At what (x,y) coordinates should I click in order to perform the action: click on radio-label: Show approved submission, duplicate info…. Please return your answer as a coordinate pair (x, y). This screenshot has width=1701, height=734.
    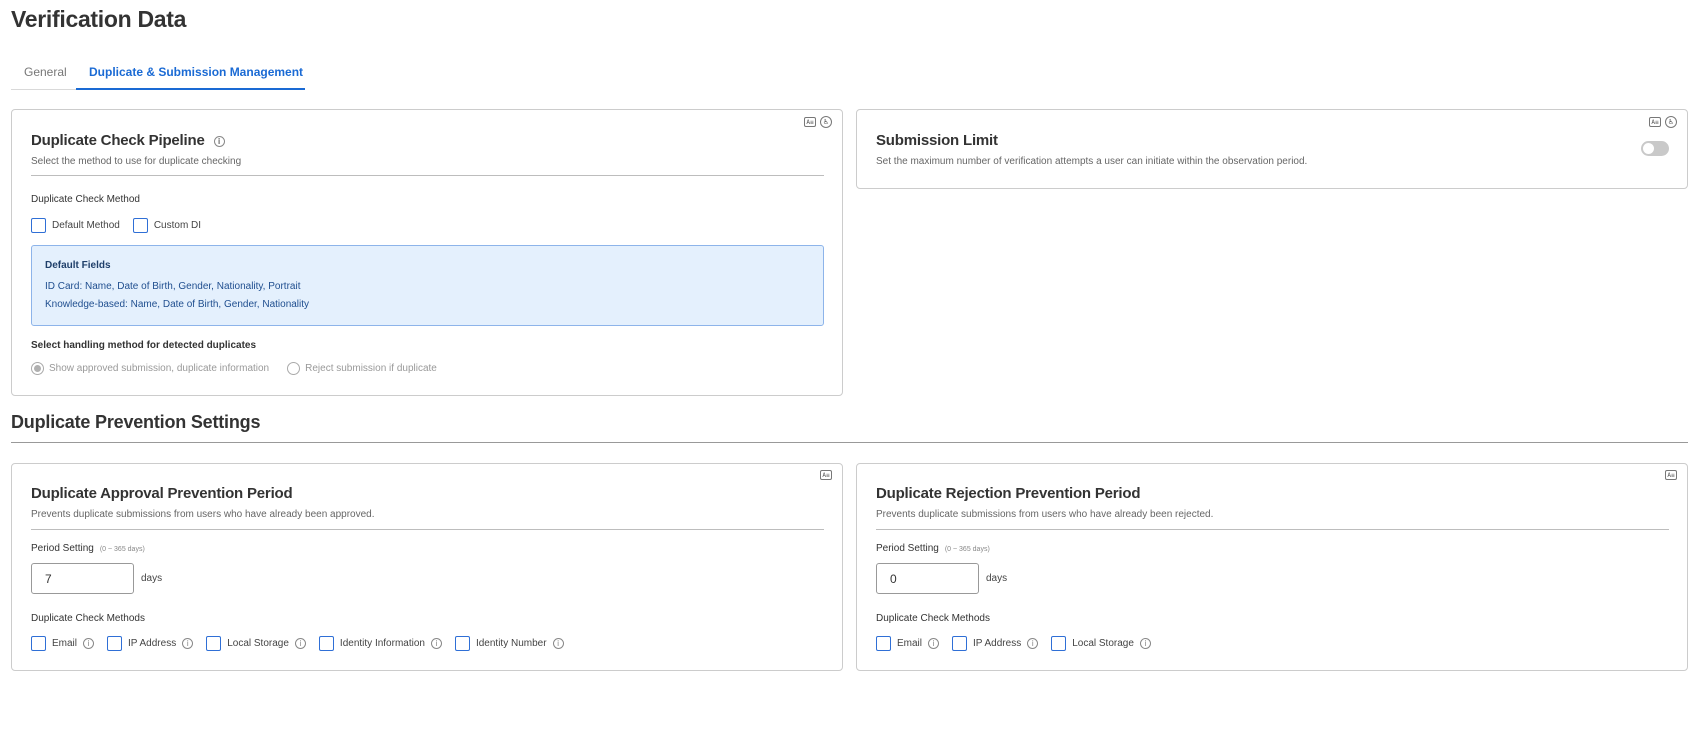
    Looking at the image, I should click on (159, 368).